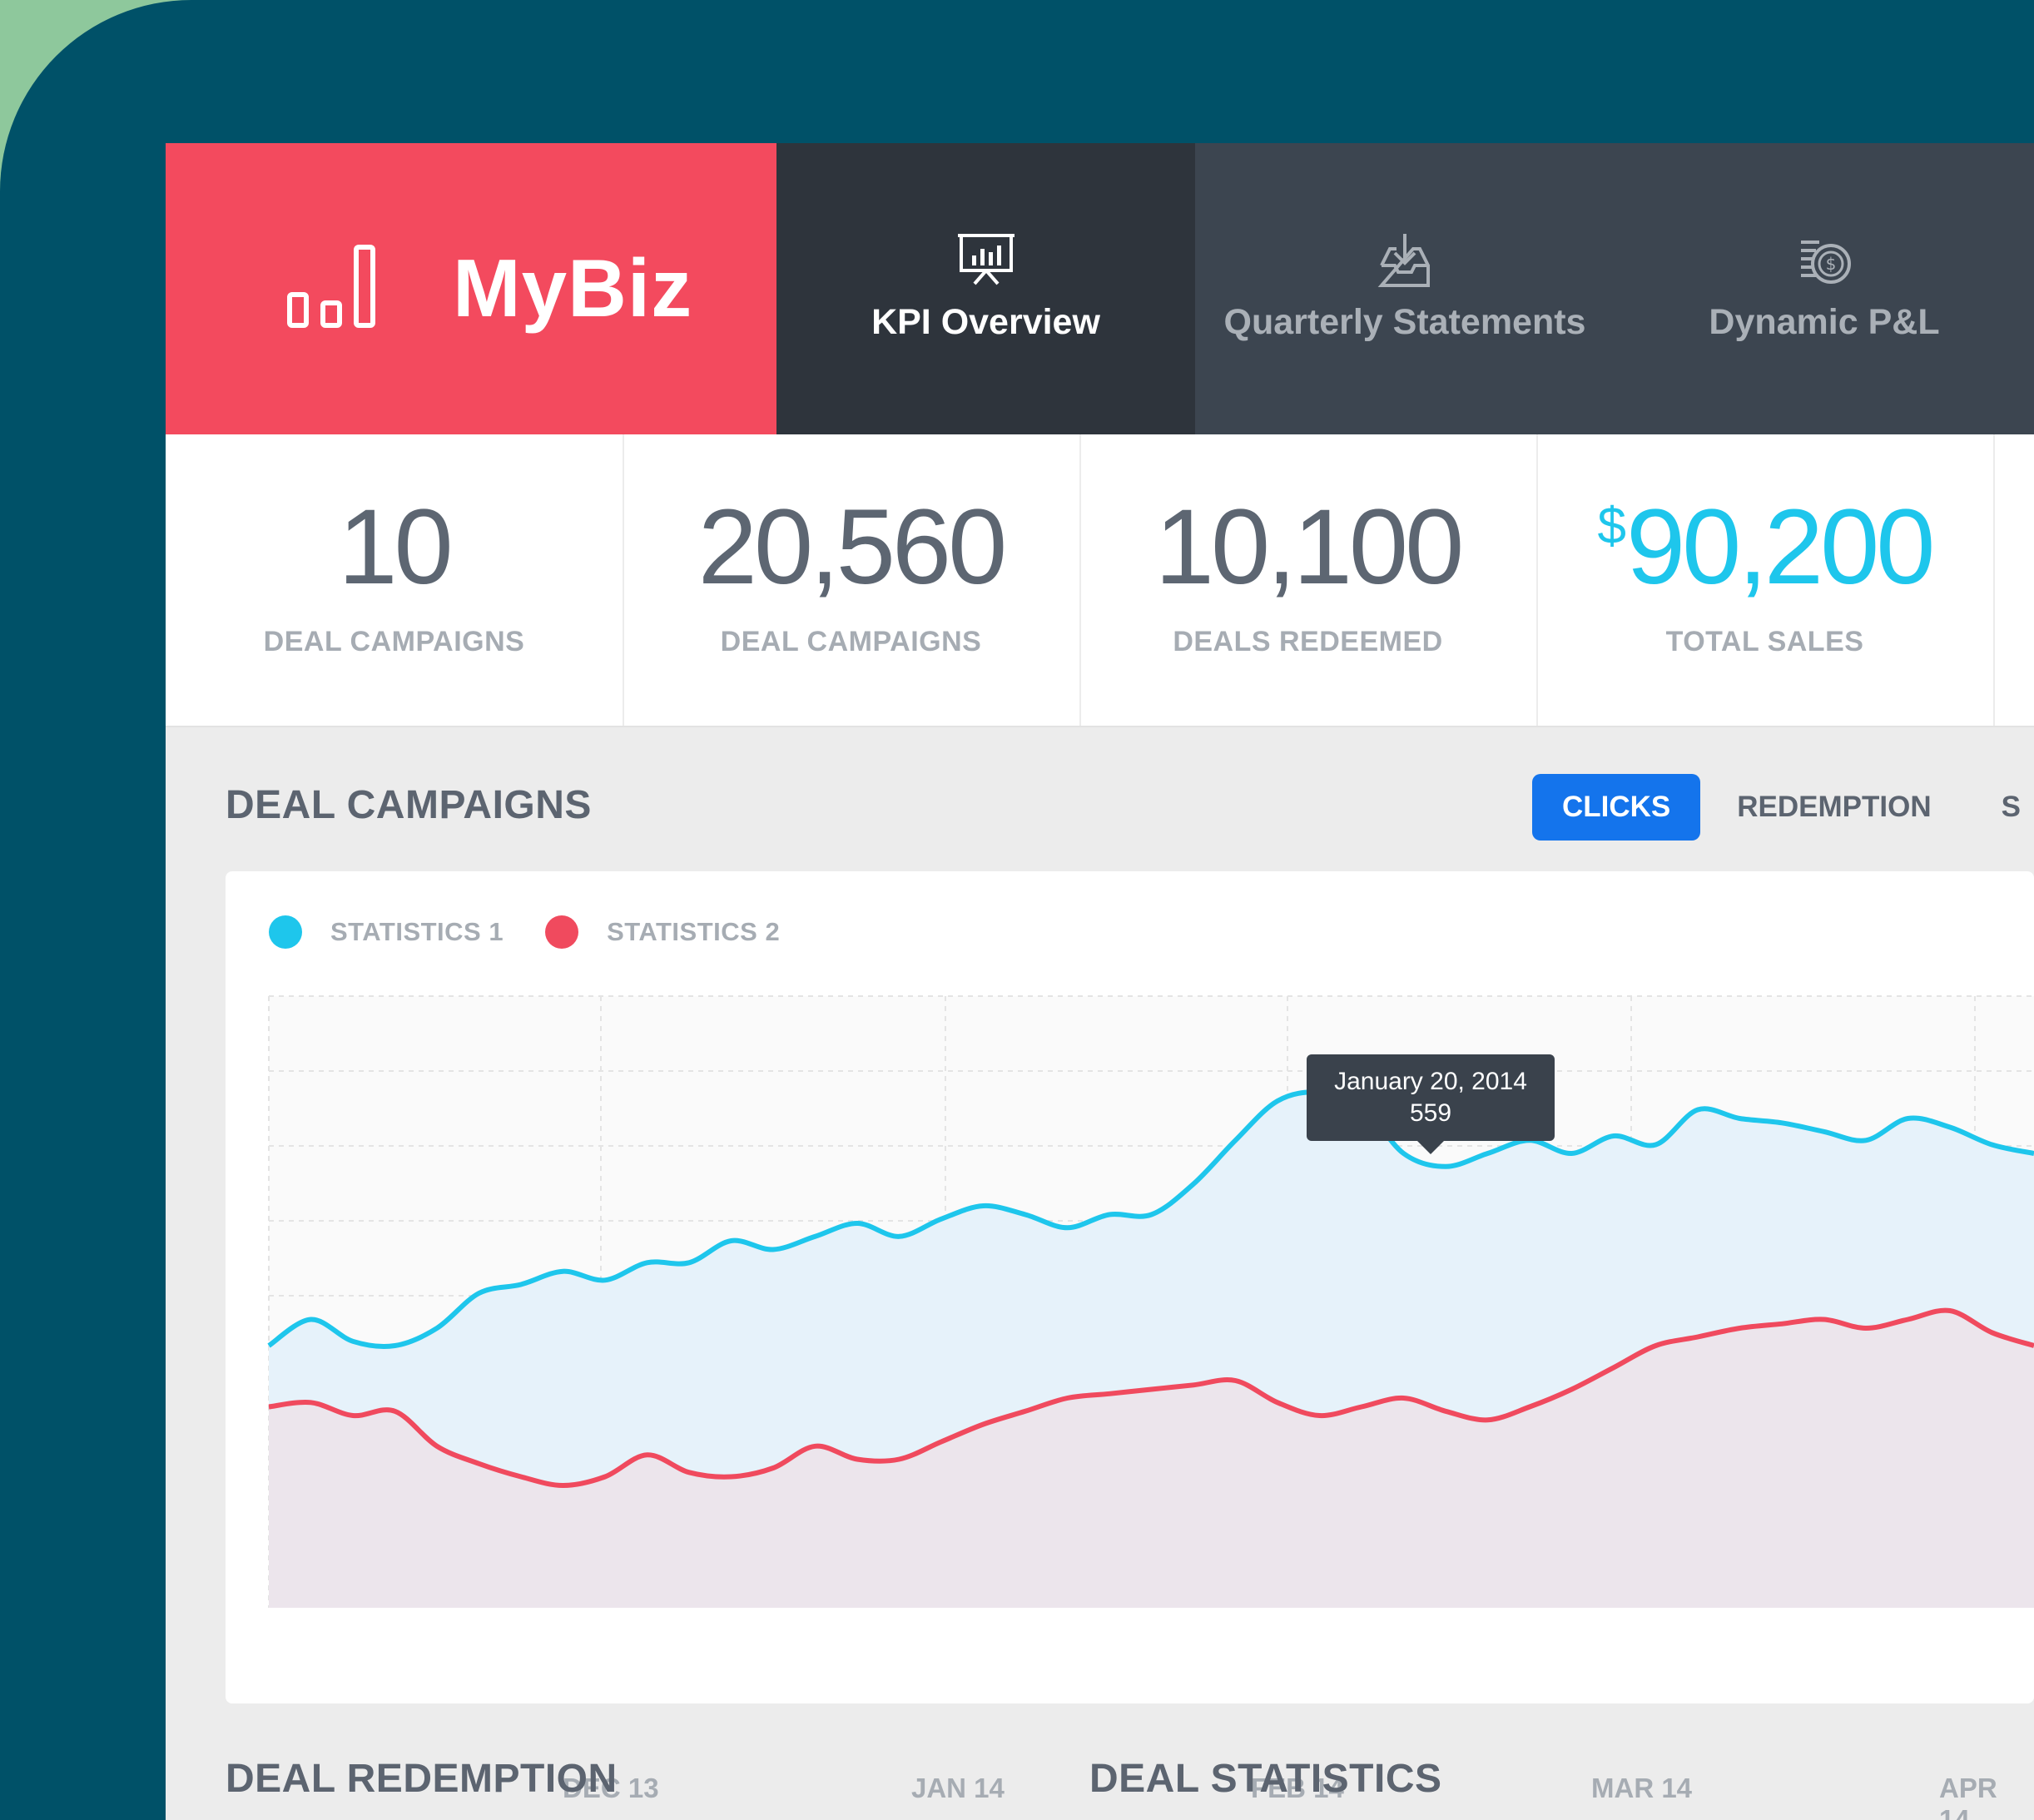 This screenshot has width=2034, height=1820. What do you see at coordinates (1994, 807) in the screenshot?
I see `statistics-button-partial: S` at bounding box center [1994, 807].